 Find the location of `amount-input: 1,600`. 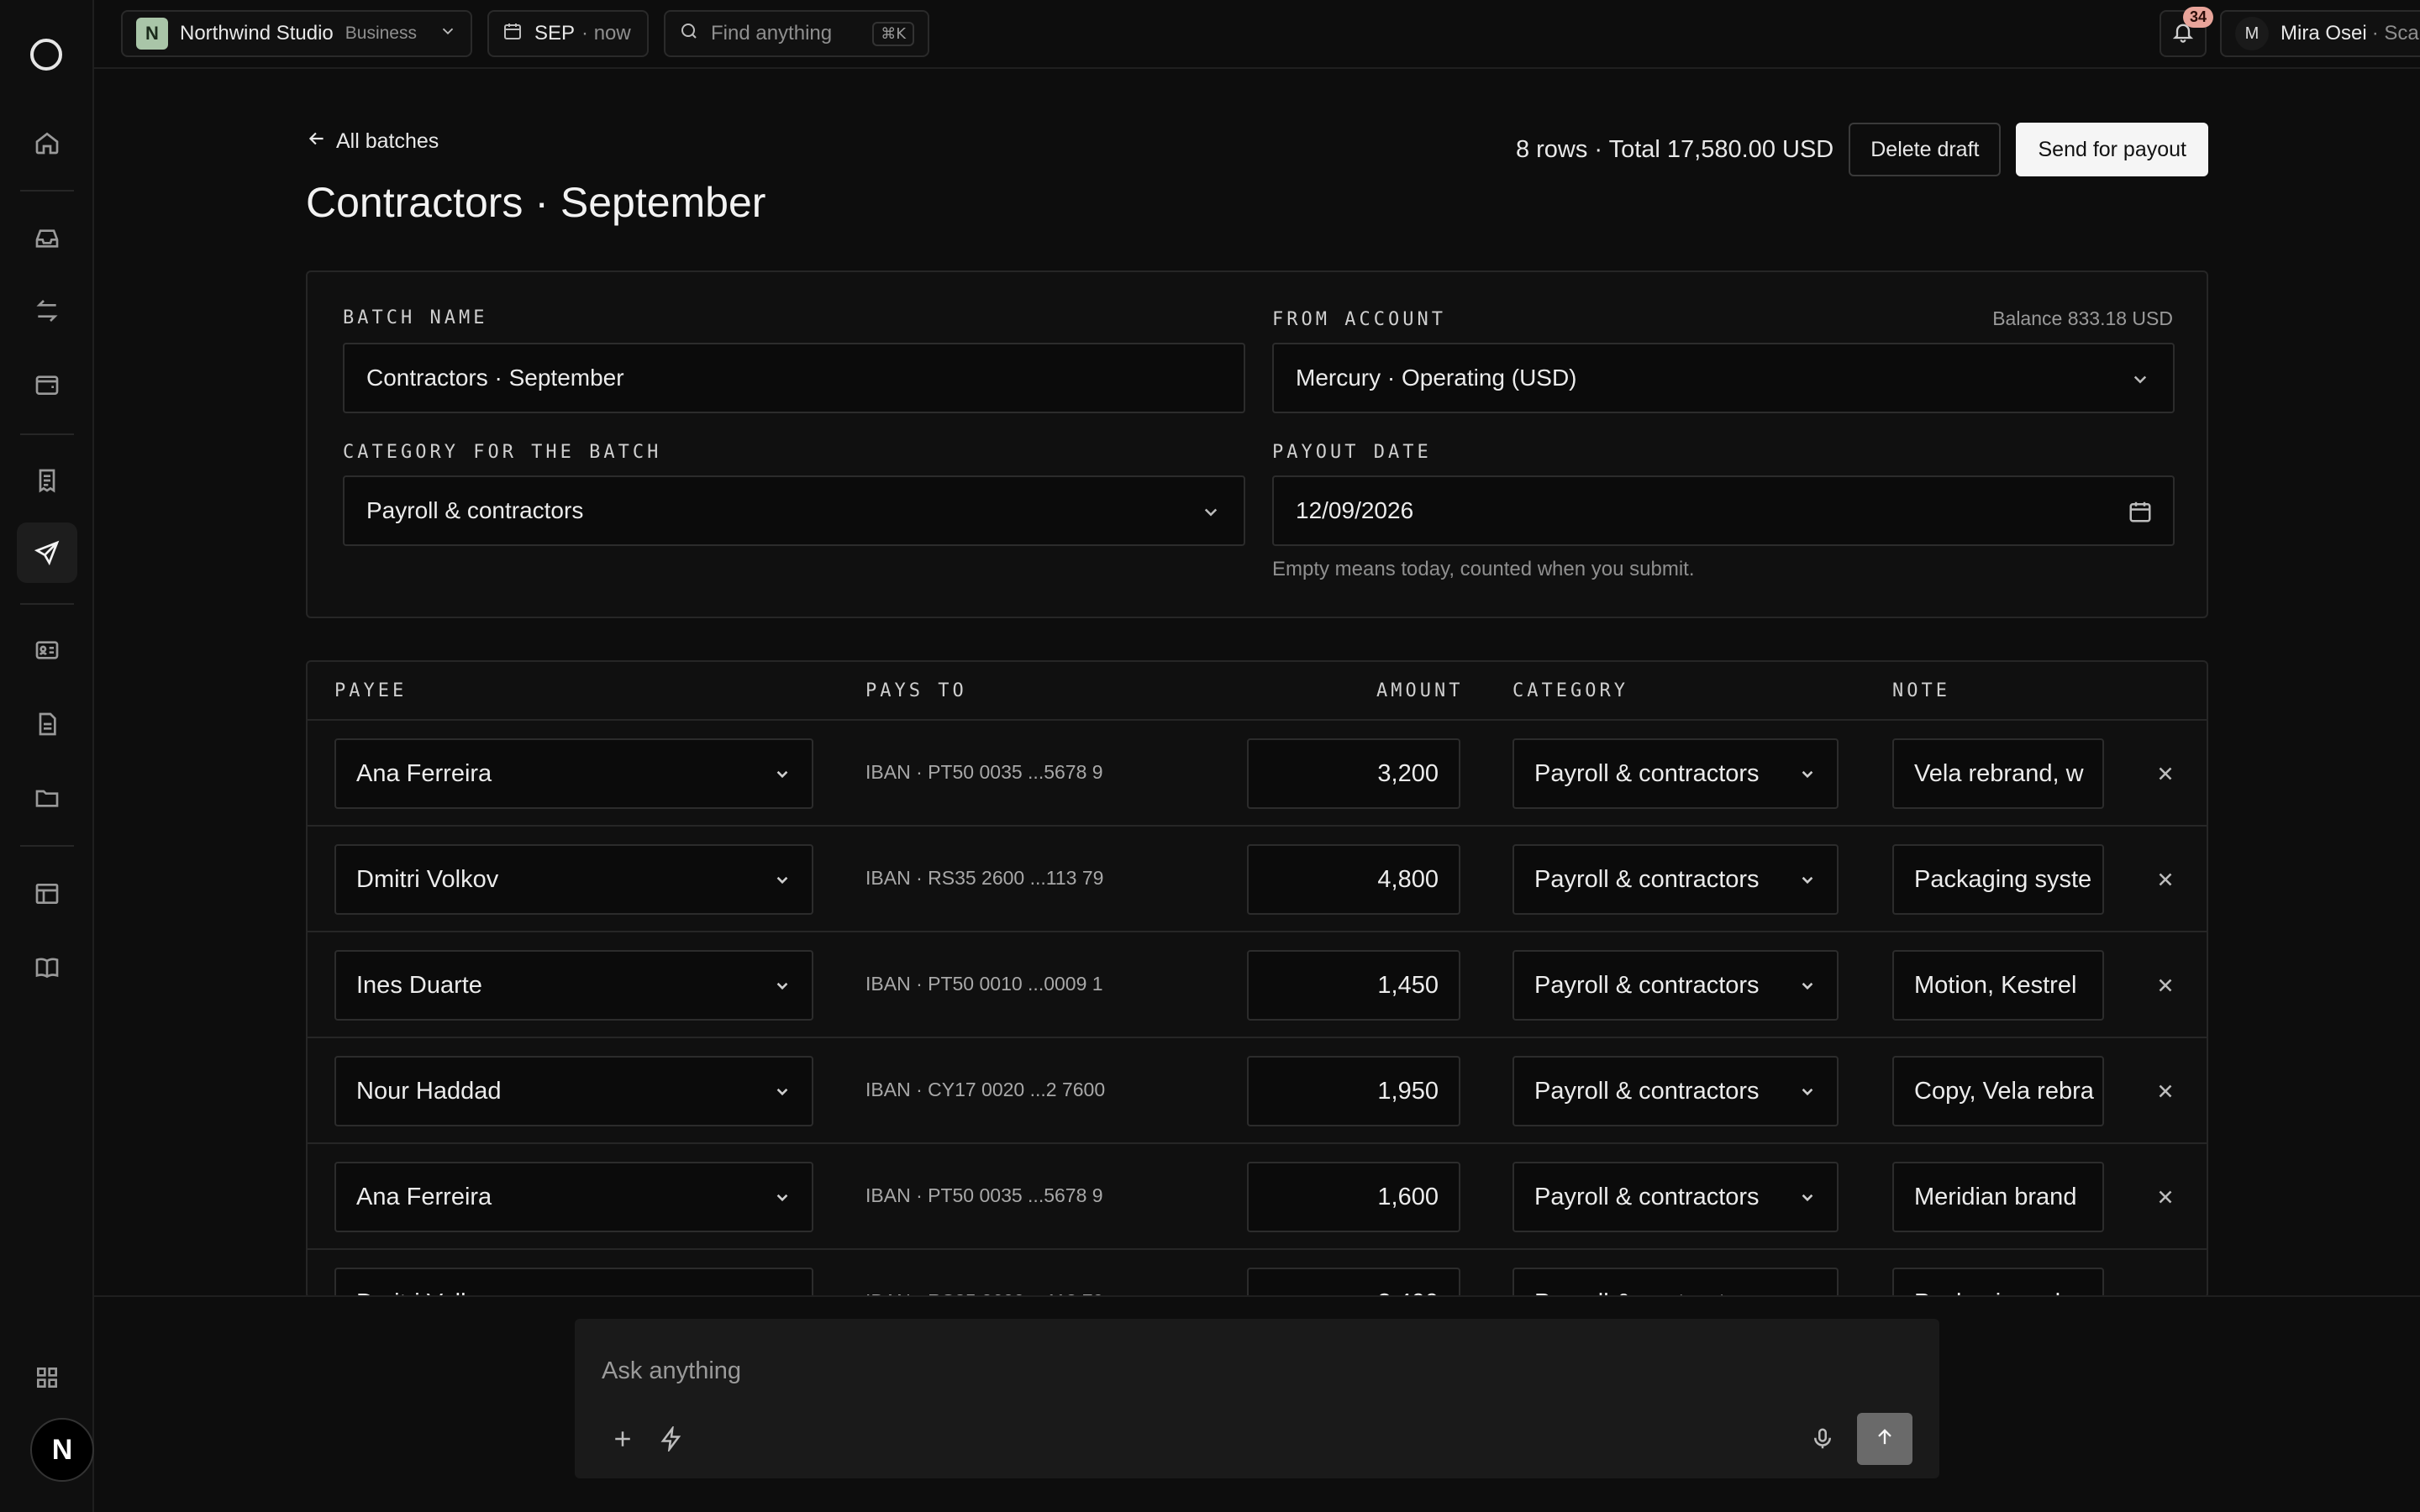

amount-input: 1,600 is located at coordinates (1353, 1197).